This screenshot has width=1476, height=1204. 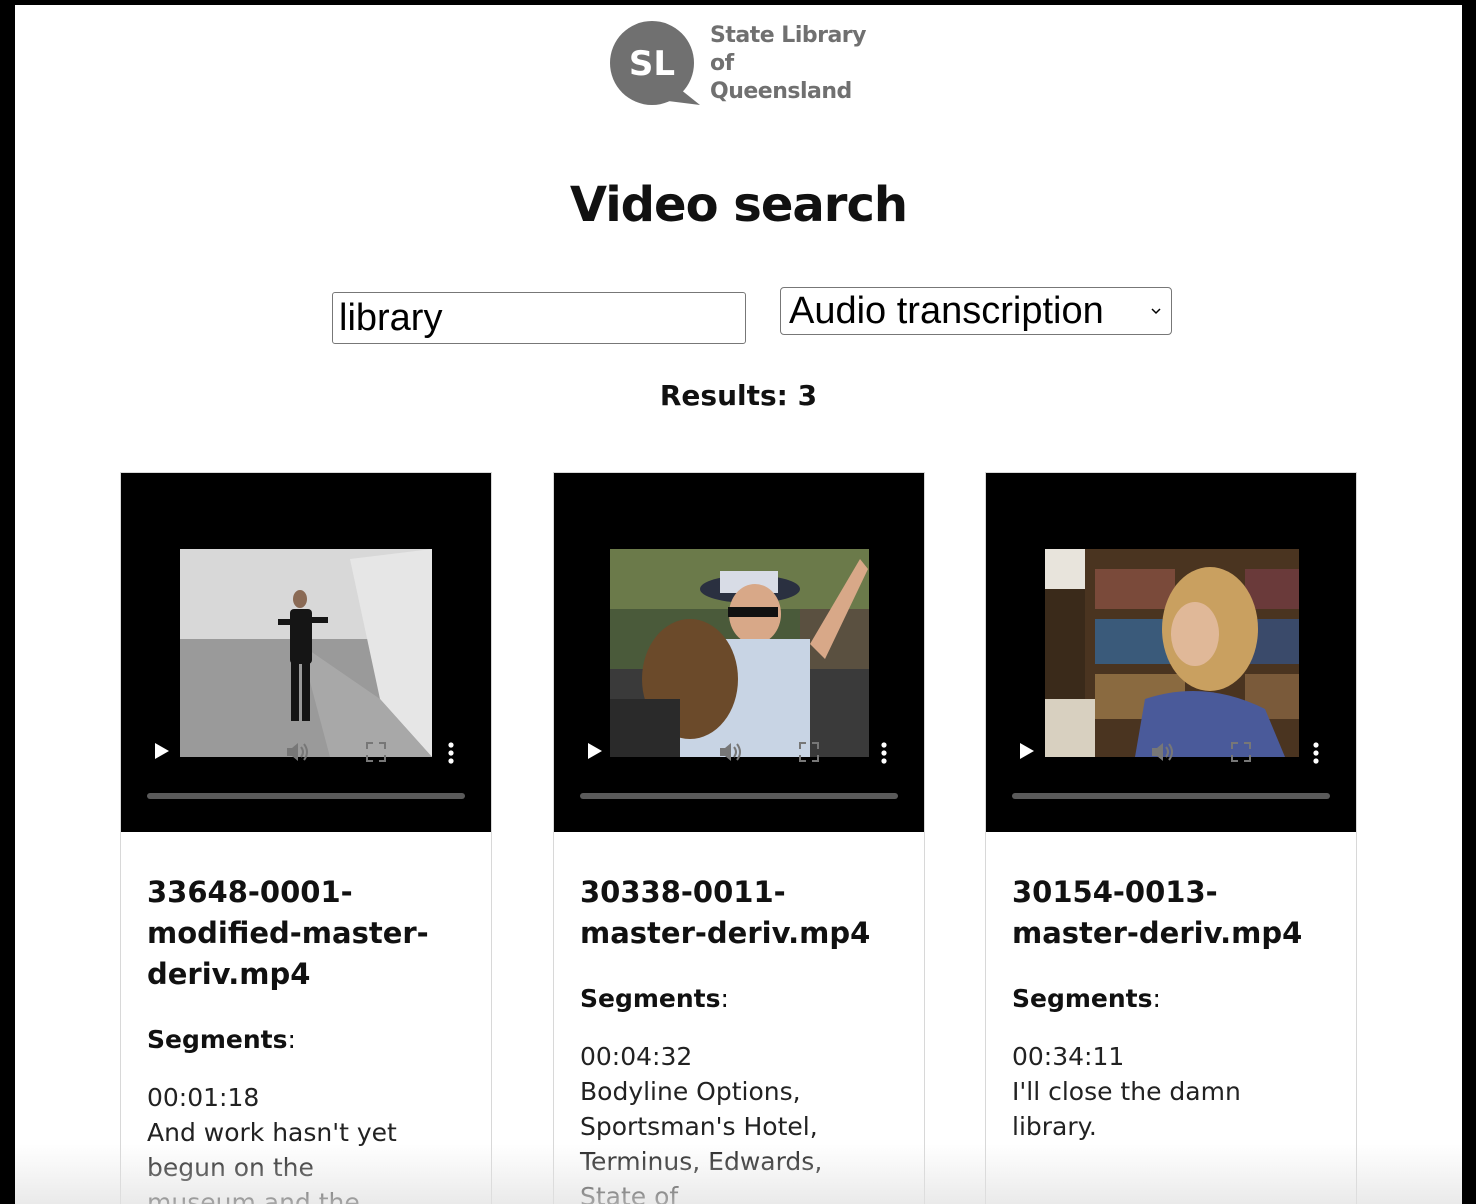 What do you see at coordinates (725, 912) in the screenshot?
I see `video-filename: 30338-0011-master-deriv.mp4` at bounding box center [725, 912].